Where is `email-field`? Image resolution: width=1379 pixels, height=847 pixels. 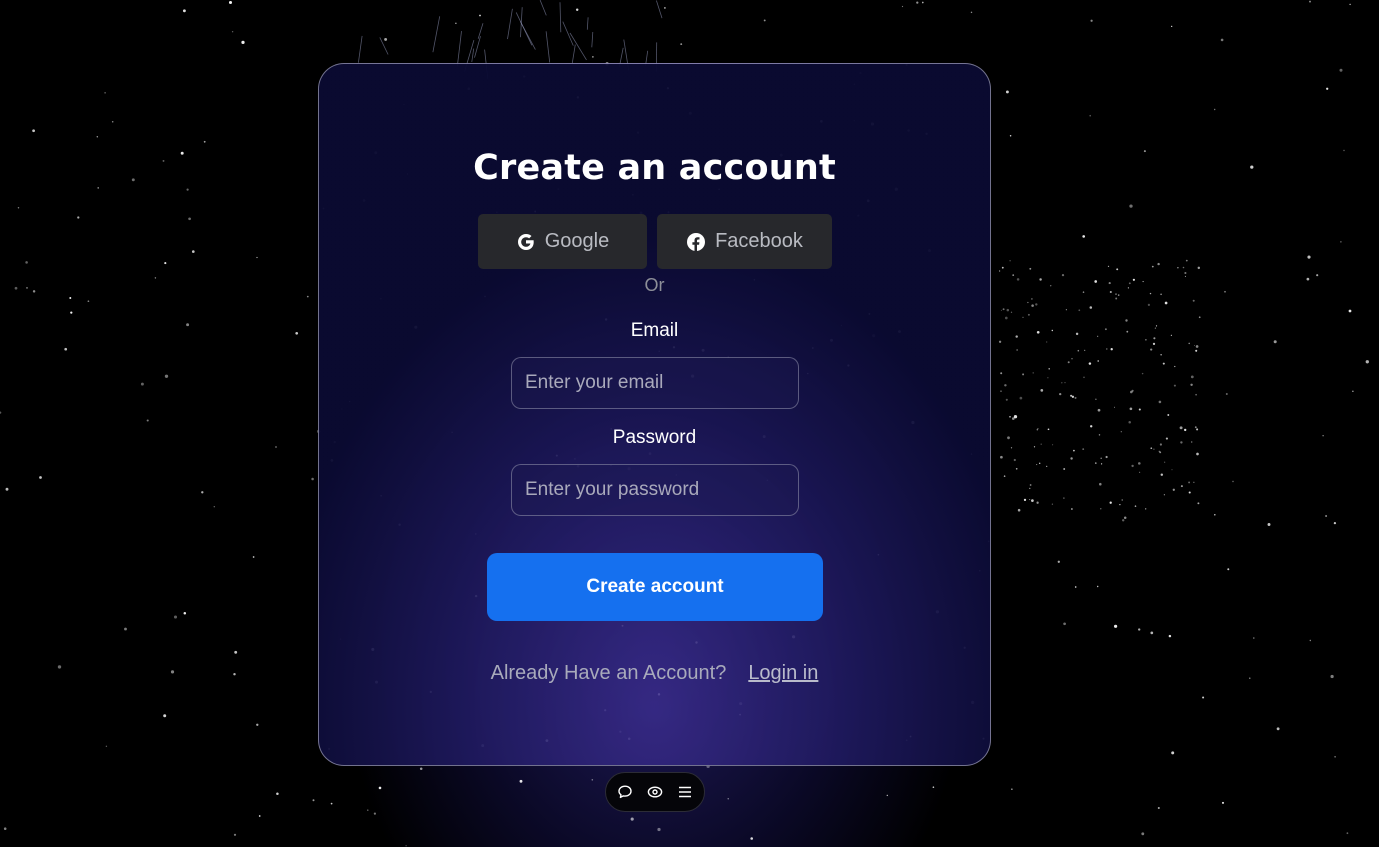
email-field is located at coordinates (655, 383).